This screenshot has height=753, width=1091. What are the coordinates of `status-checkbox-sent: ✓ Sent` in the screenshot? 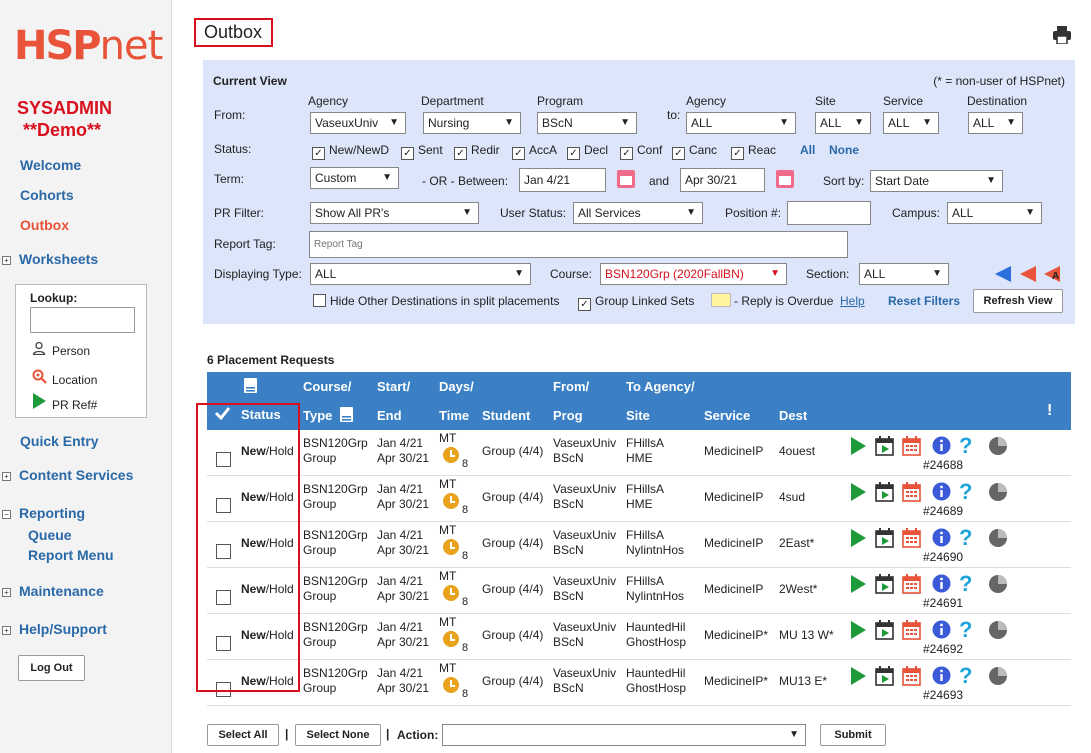 It's located at (422, 151).